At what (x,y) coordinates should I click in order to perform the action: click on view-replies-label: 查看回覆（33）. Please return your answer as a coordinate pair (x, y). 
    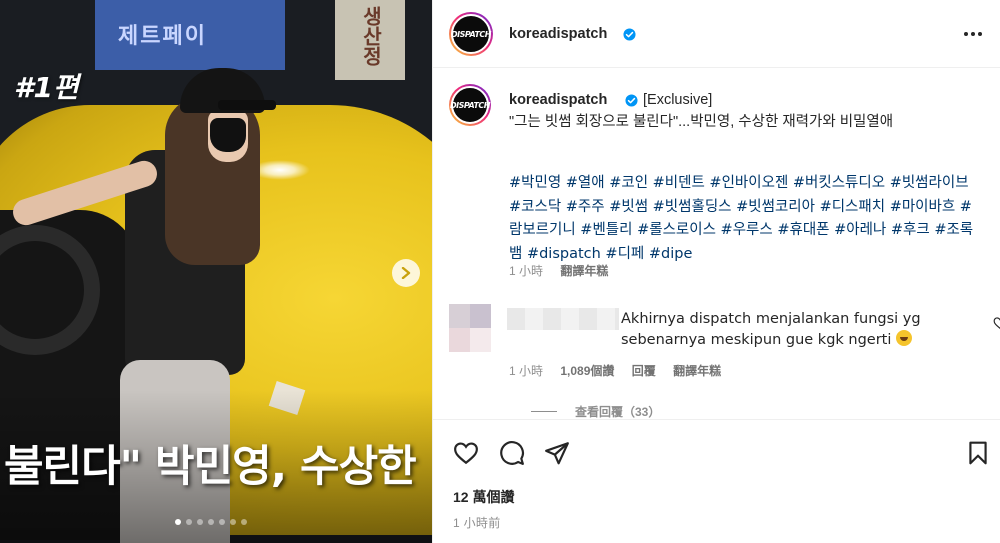
    Looking at the image, I should click on (618, 412).